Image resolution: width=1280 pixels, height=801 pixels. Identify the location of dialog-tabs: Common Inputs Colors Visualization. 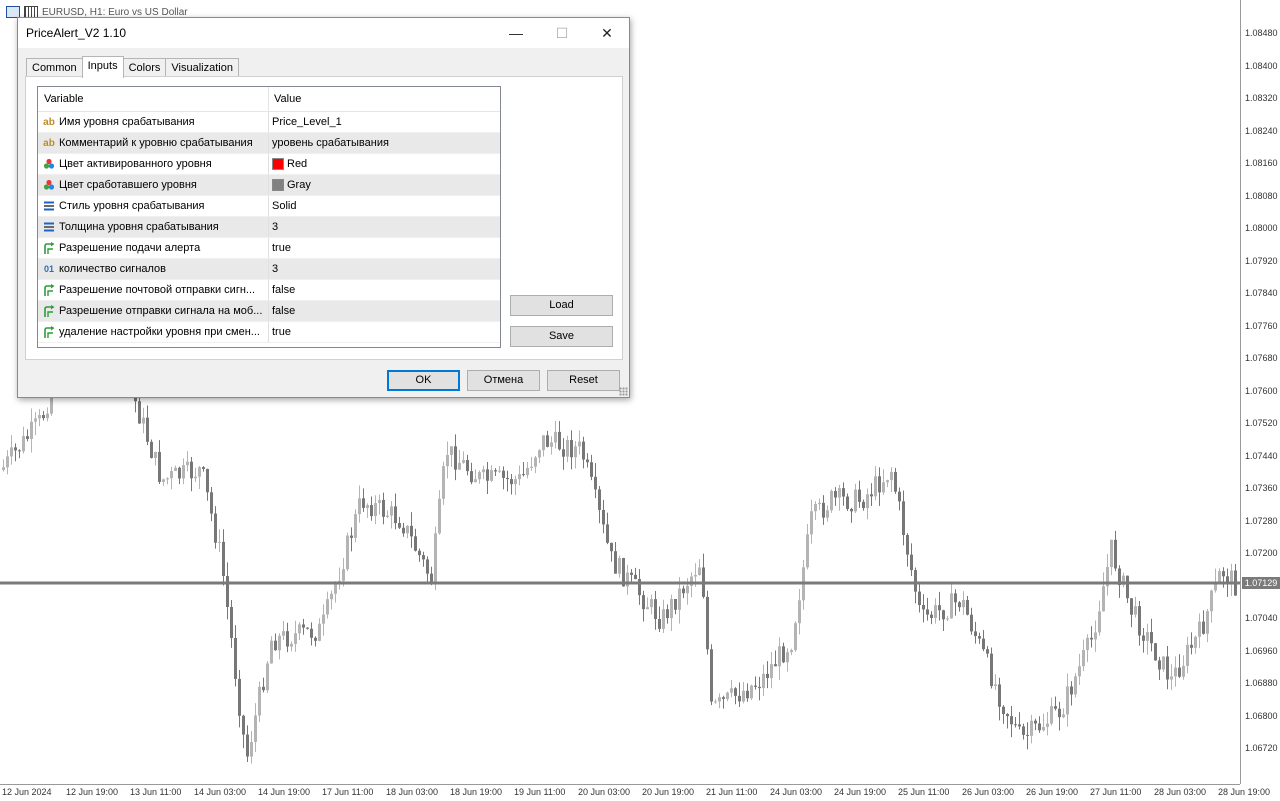
(132, 67).